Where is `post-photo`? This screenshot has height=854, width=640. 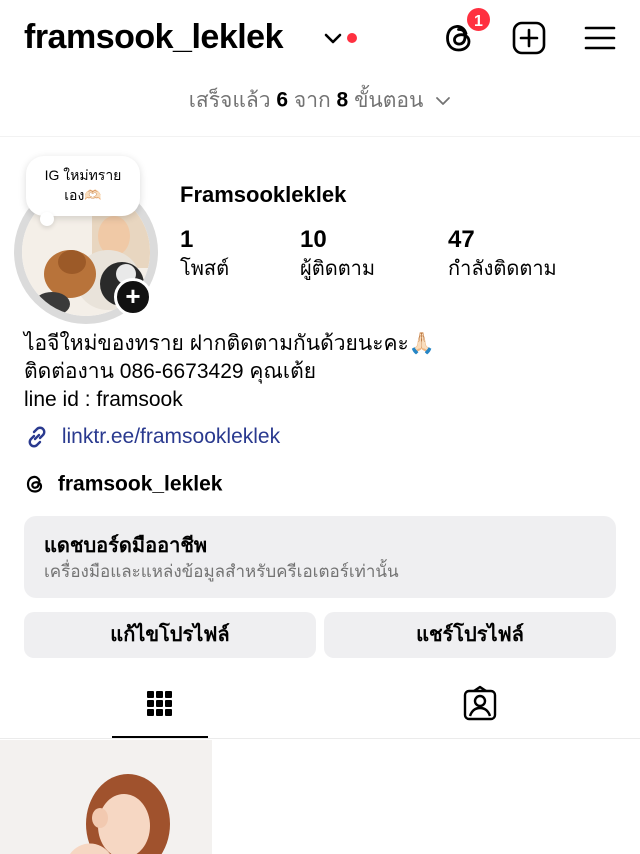 post-photo is located at coordinates (106, 797).